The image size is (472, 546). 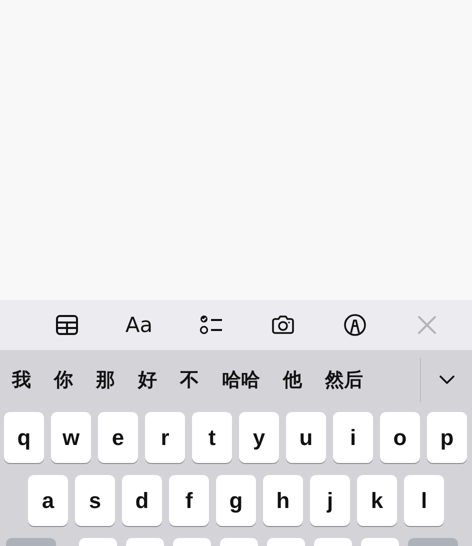 What do you see at coordinates (292, 380) in the screenshot?
I see `candidate-word: 他` at bounding box center [292, 380].